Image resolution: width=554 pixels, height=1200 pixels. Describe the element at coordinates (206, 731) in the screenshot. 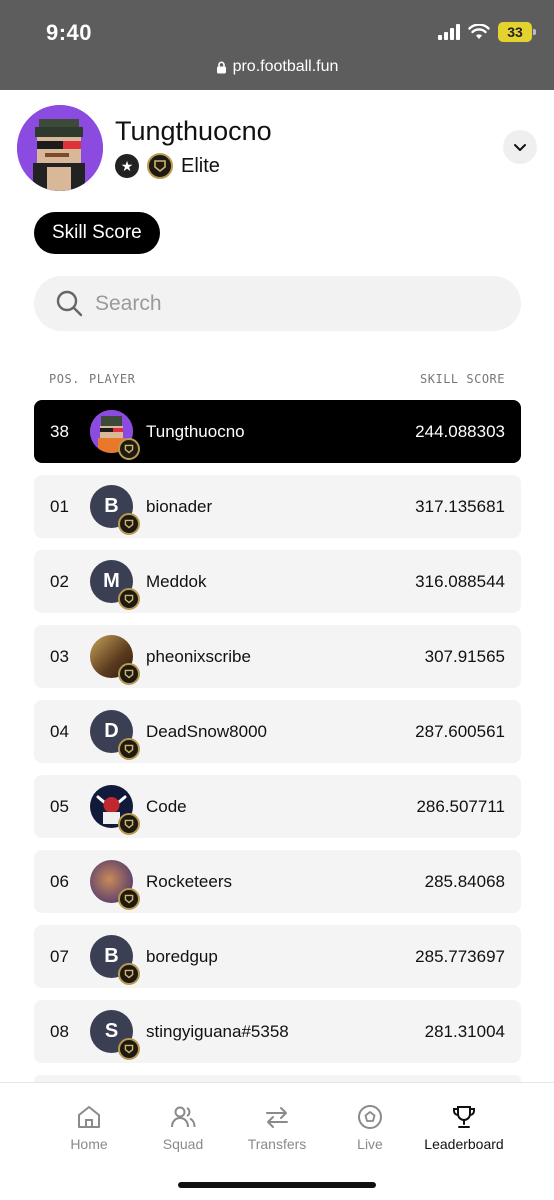

I see `player-name: DeadSnow8000` at that location.